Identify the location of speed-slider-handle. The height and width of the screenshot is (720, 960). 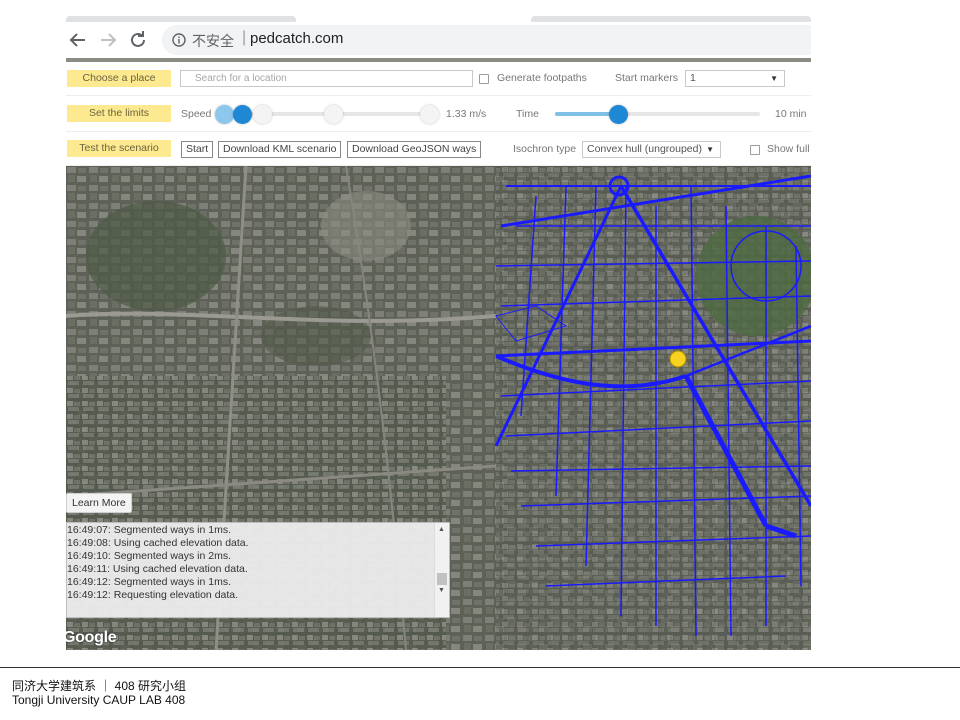
(242, 114).